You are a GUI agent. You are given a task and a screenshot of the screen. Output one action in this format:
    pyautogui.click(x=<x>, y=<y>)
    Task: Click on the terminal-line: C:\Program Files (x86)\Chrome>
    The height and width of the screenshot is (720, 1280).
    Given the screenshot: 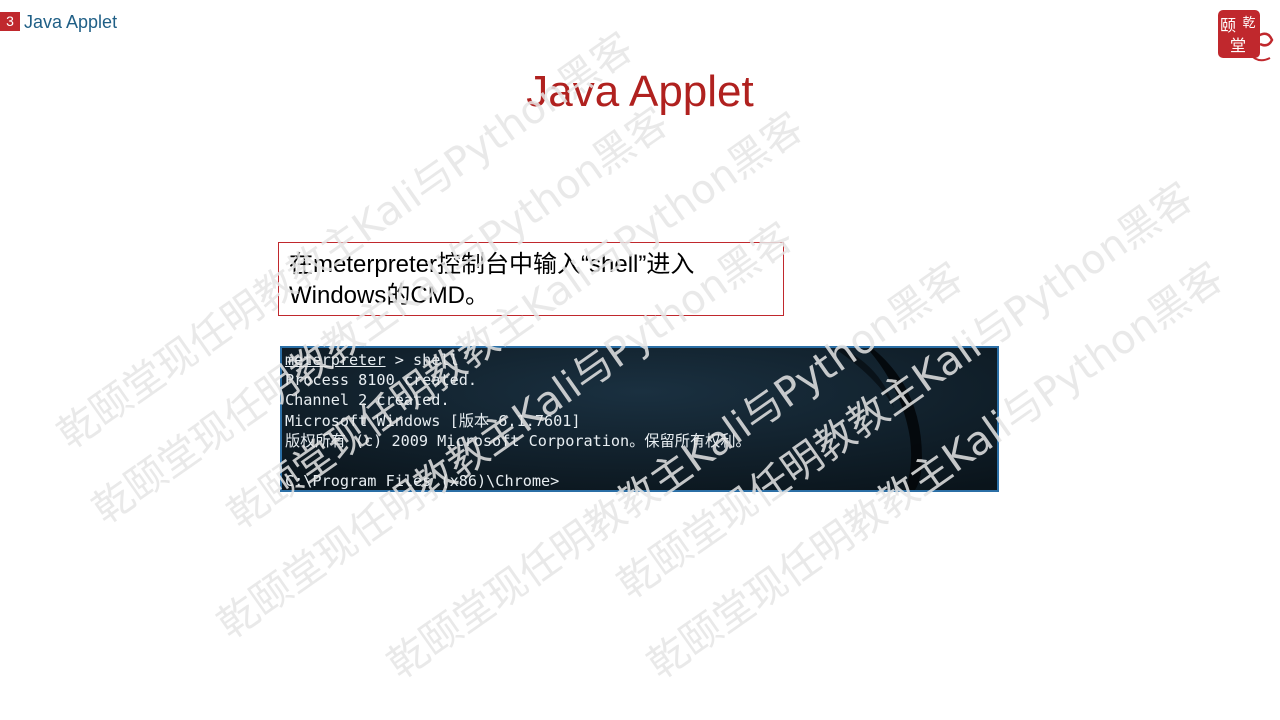 What is the action you would take?
    pyautogui.click(x=422, y=481)
    